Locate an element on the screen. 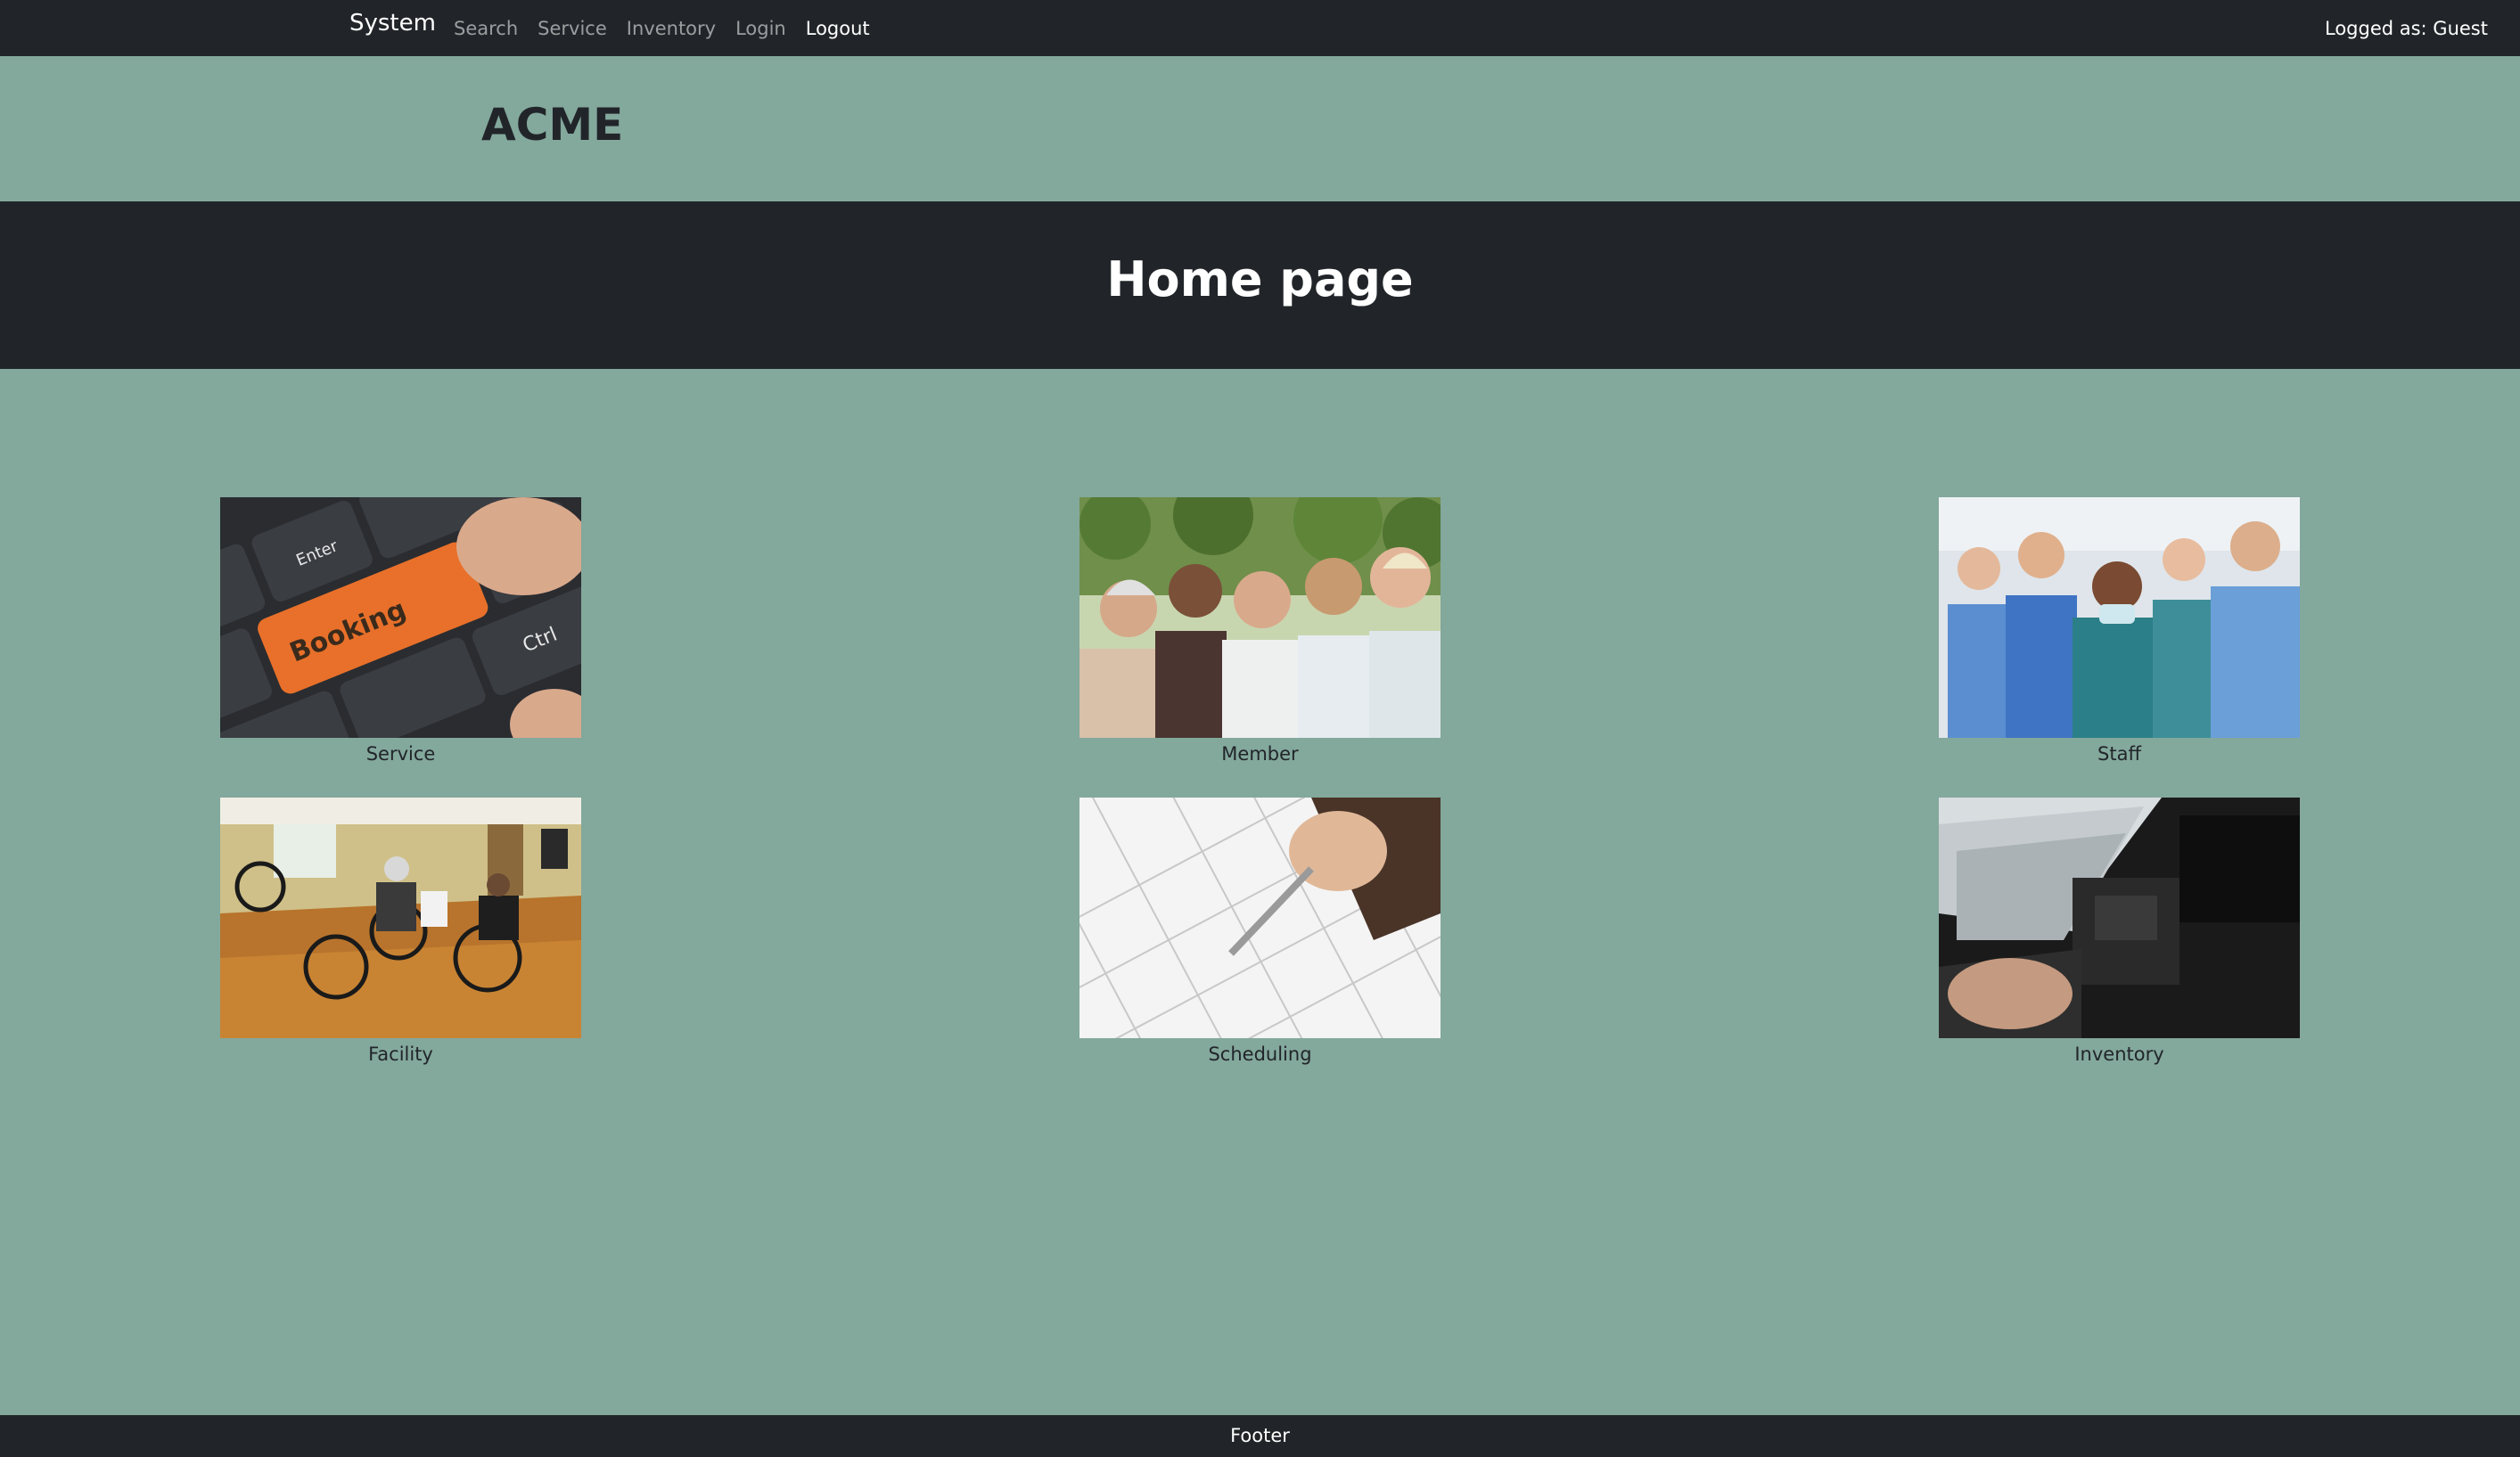 The height and width of the screenshot is (1457, 2520). staff-image is located at coordinates (2119, 617).